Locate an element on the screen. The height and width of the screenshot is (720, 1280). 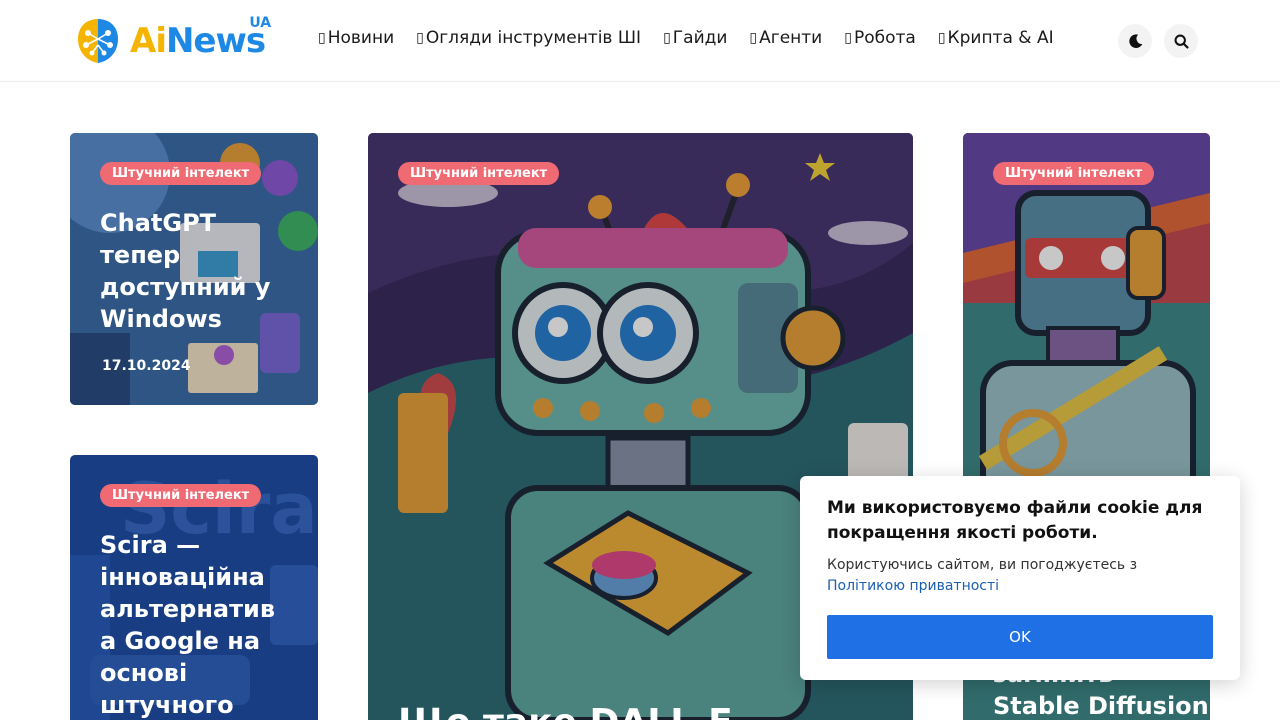
nav-item-ahenty: ▯ Агенти is located at coordinates (785, 38).